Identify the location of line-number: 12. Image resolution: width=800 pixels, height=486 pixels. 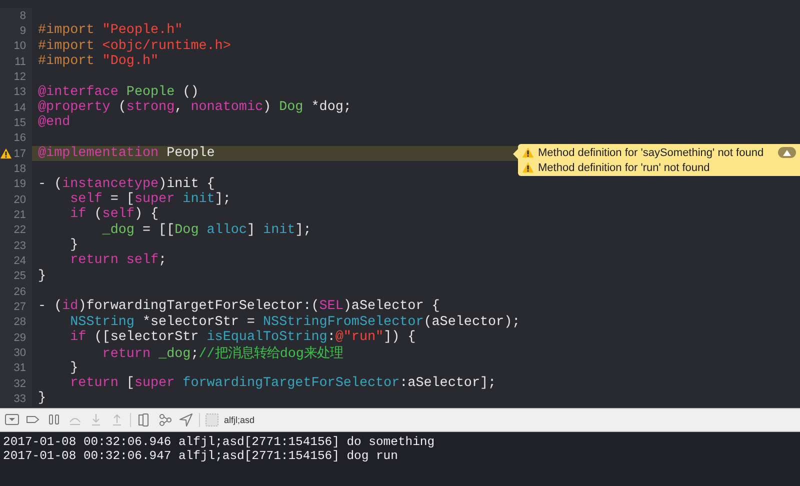
(20, 76).